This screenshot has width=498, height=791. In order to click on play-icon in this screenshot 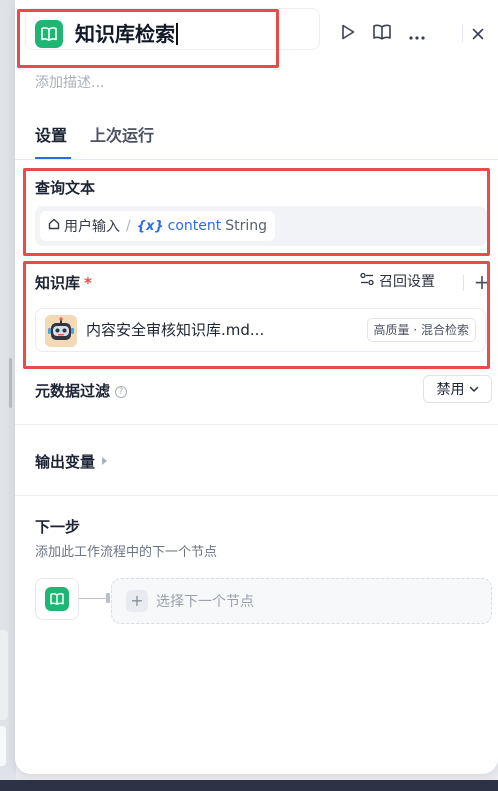, I will do `click(348, 34)`.